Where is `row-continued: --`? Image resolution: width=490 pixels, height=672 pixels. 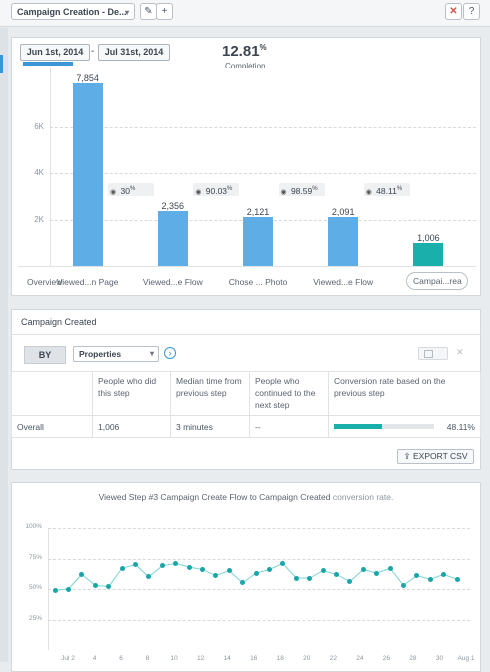
row-continued: -- is located at coordinates (289, 426).